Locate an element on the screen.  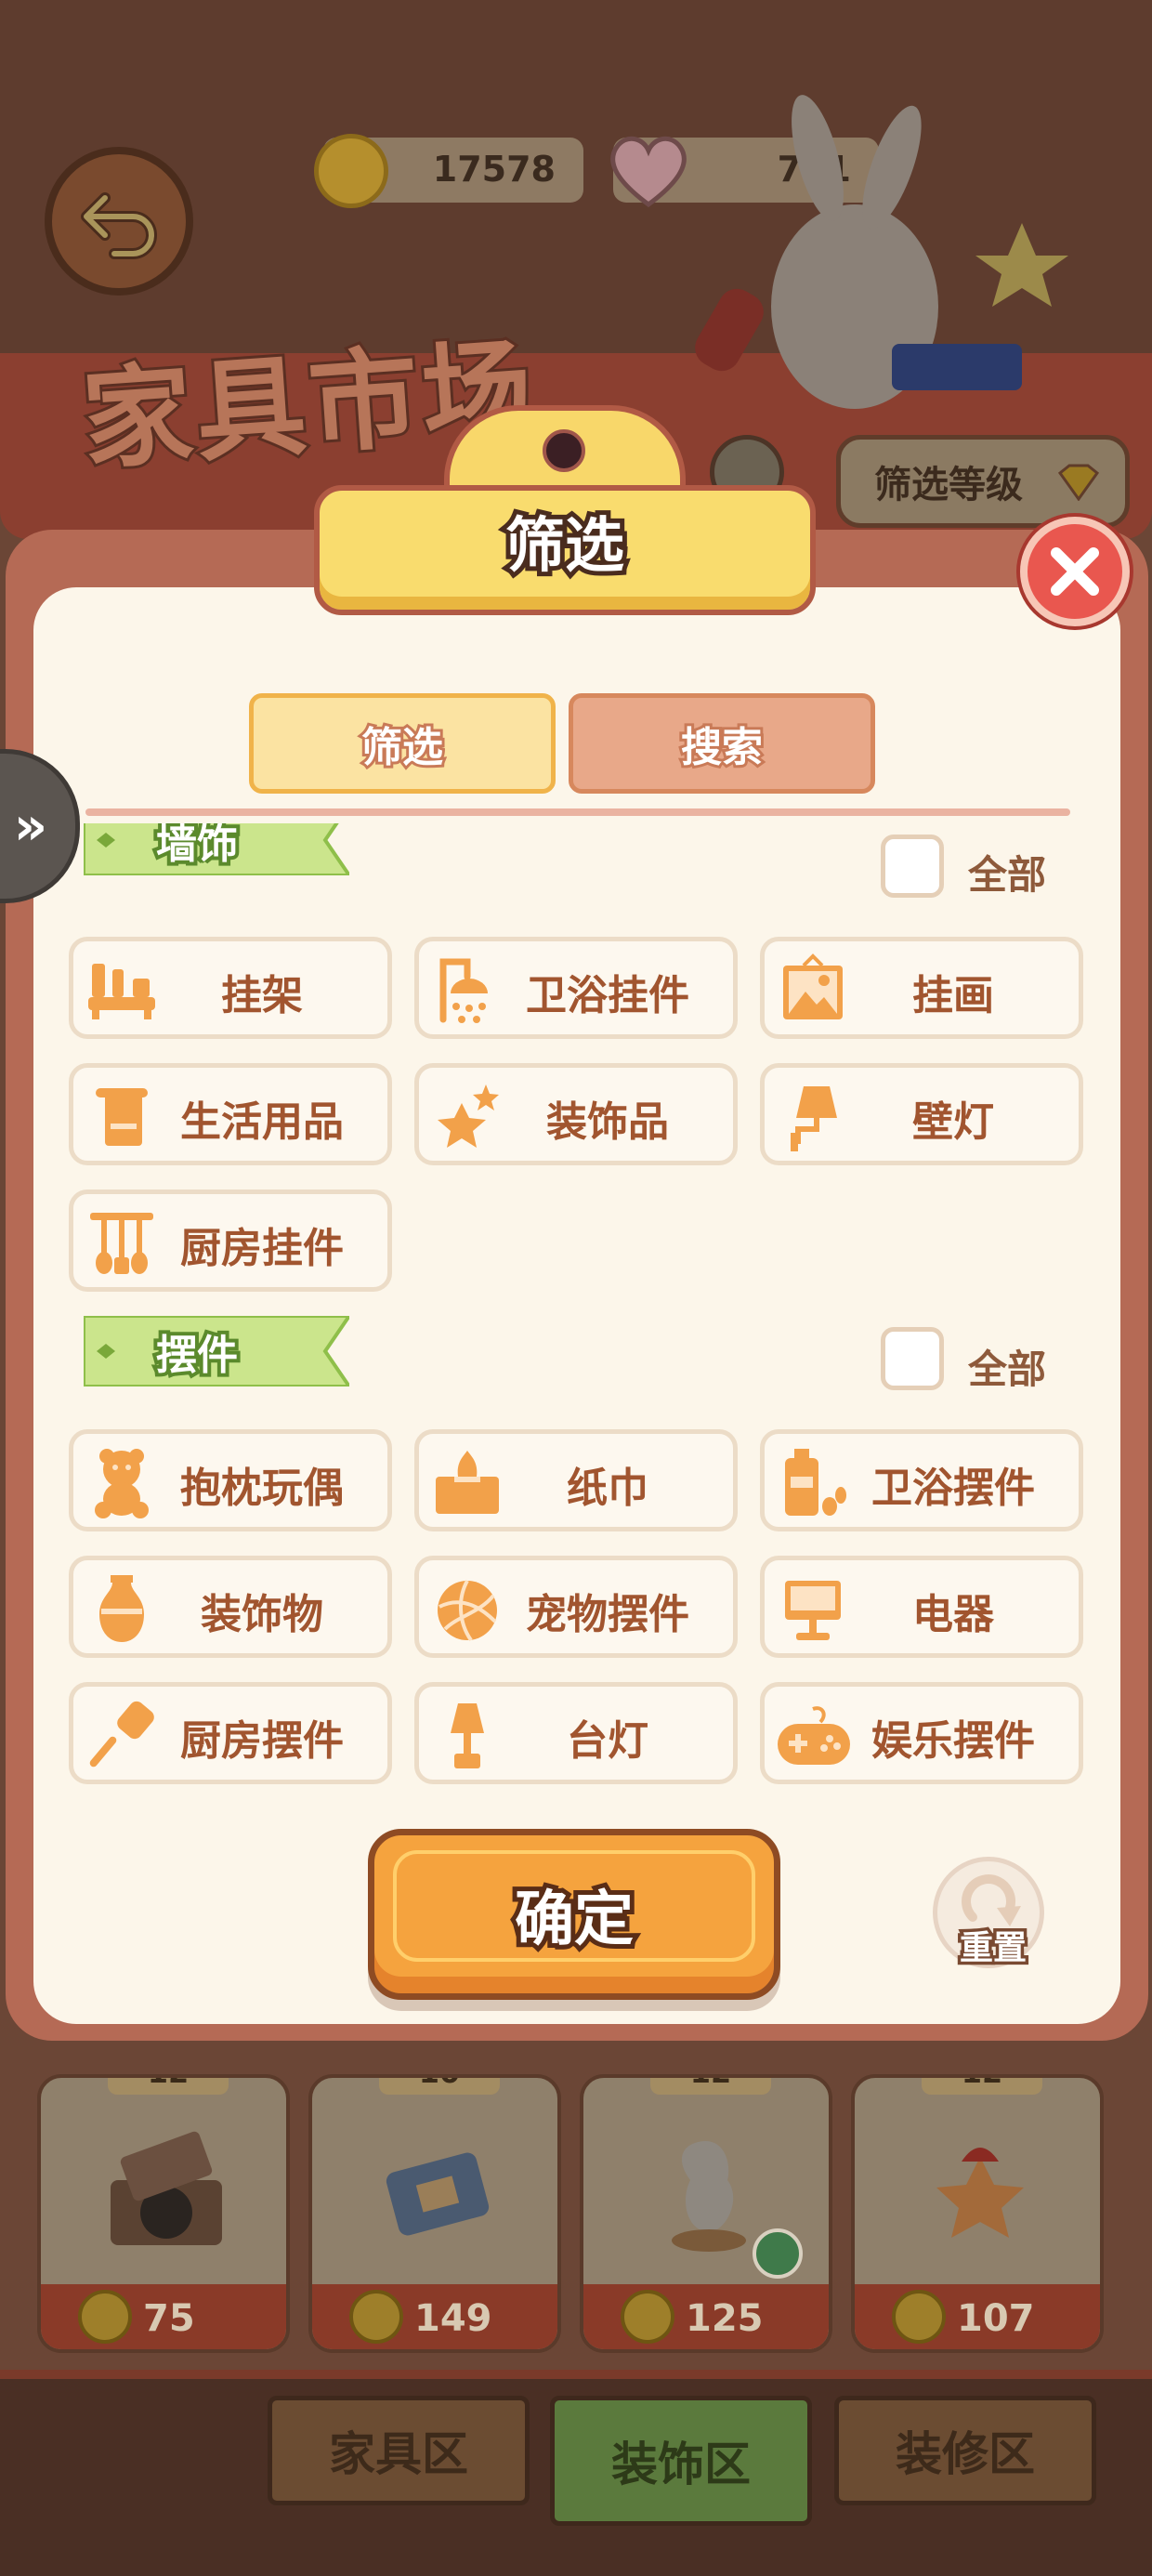
option-appliance: 电器 is located at coordinates (921, 1607).